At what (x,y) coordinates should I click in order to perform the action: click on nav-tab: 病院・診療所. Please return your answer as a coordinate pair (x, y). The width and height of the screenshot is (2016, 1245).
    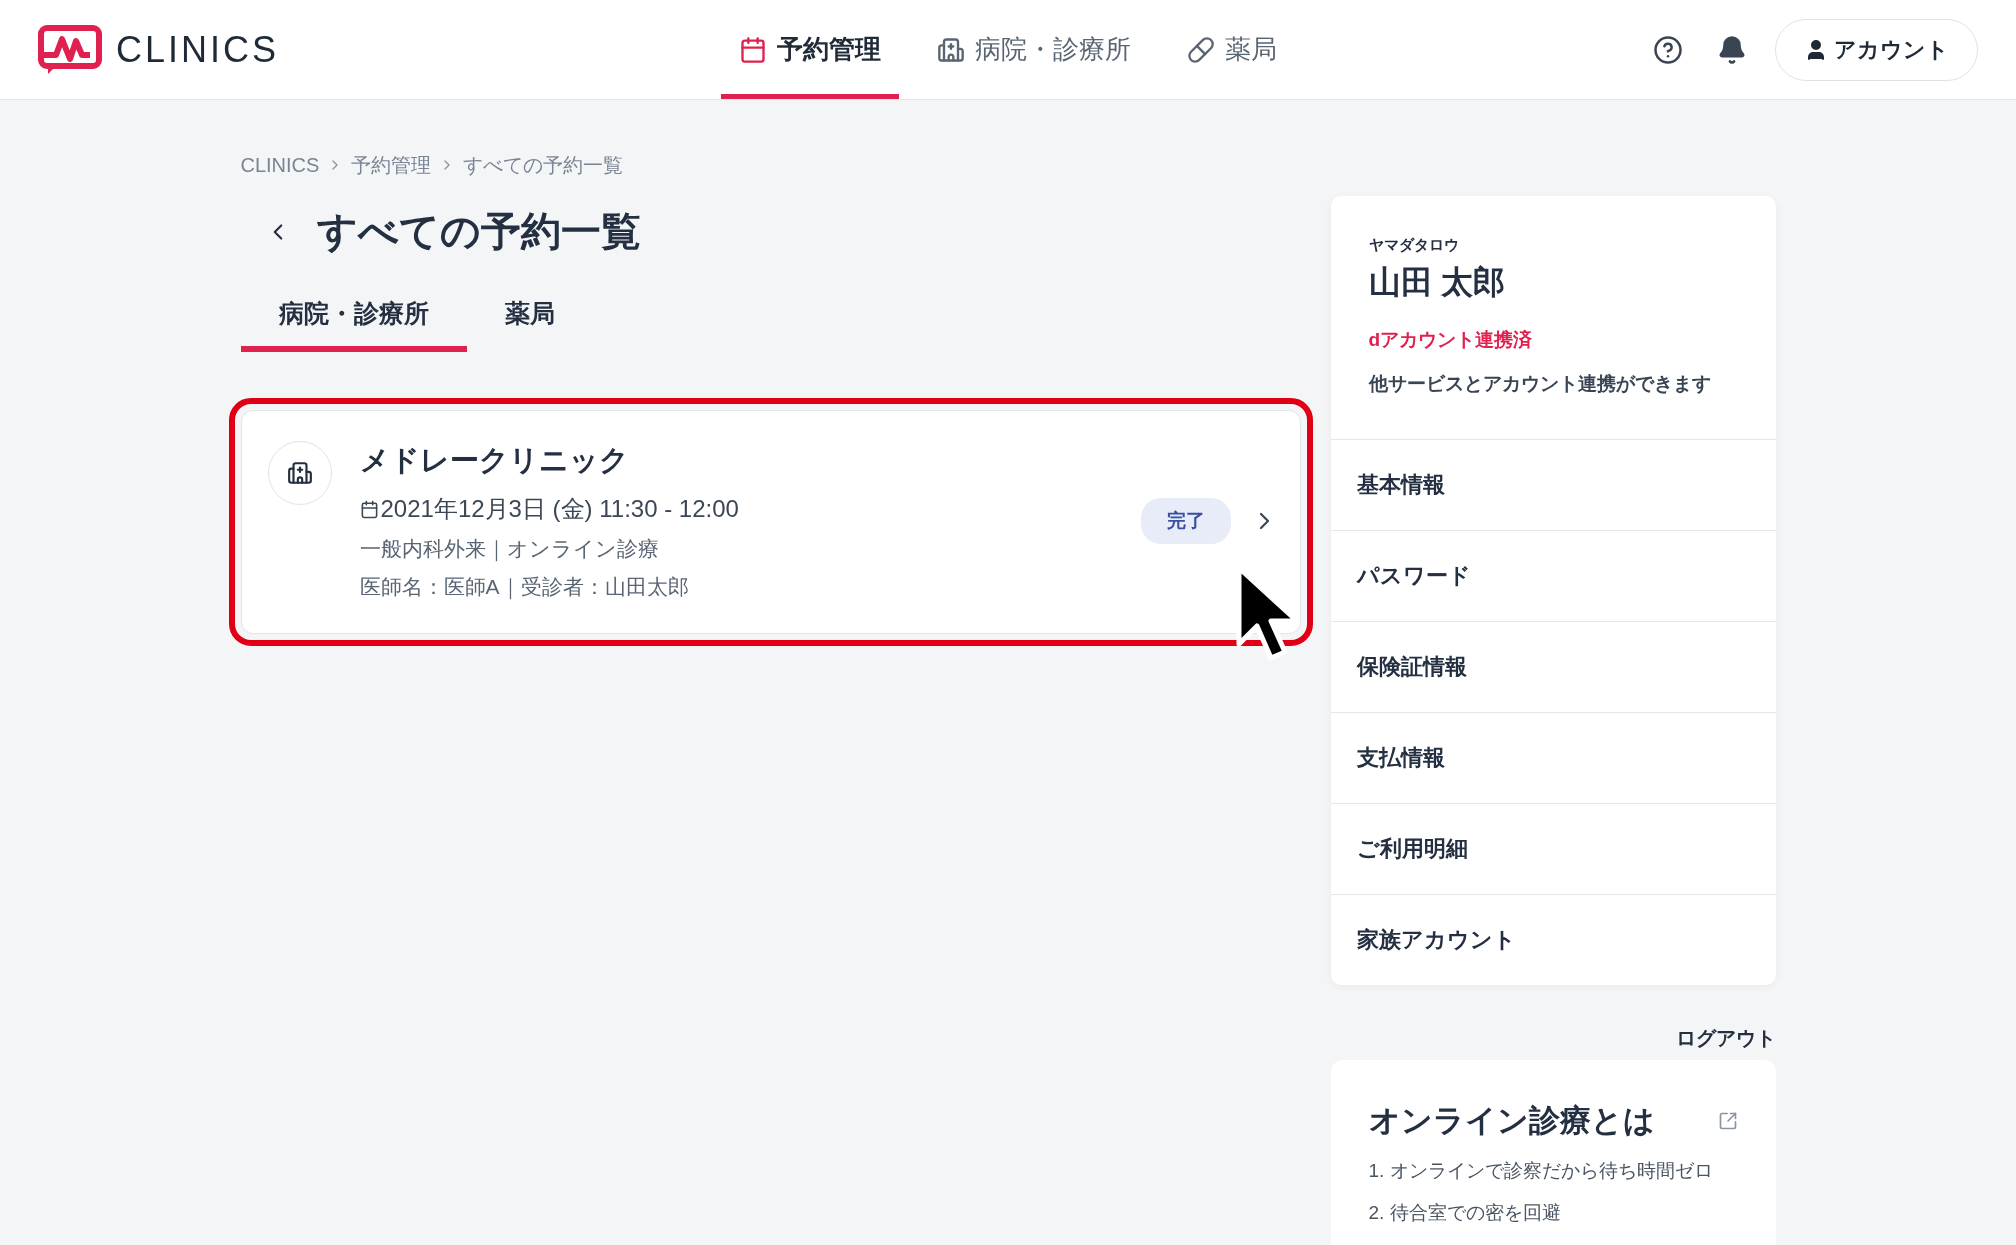
    Looking at the image, I should click on (1034, 49).